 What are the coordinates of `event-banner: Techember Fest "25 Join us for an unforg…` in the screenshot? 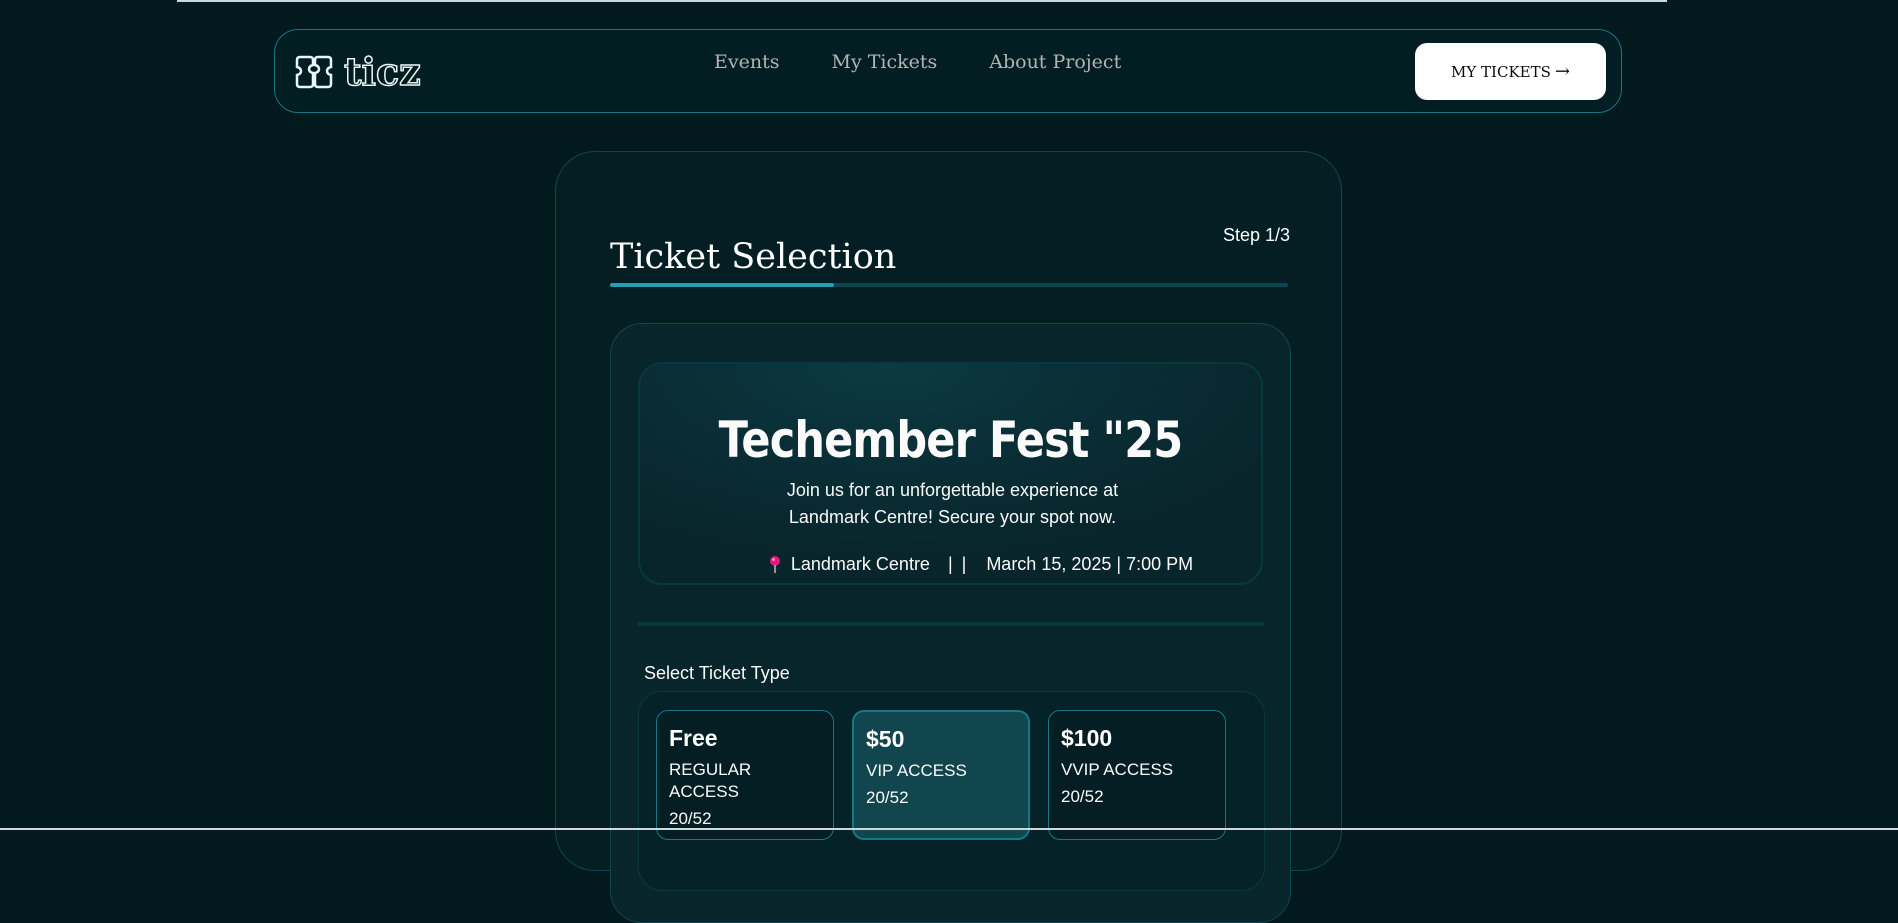 It's located at (950, 473).